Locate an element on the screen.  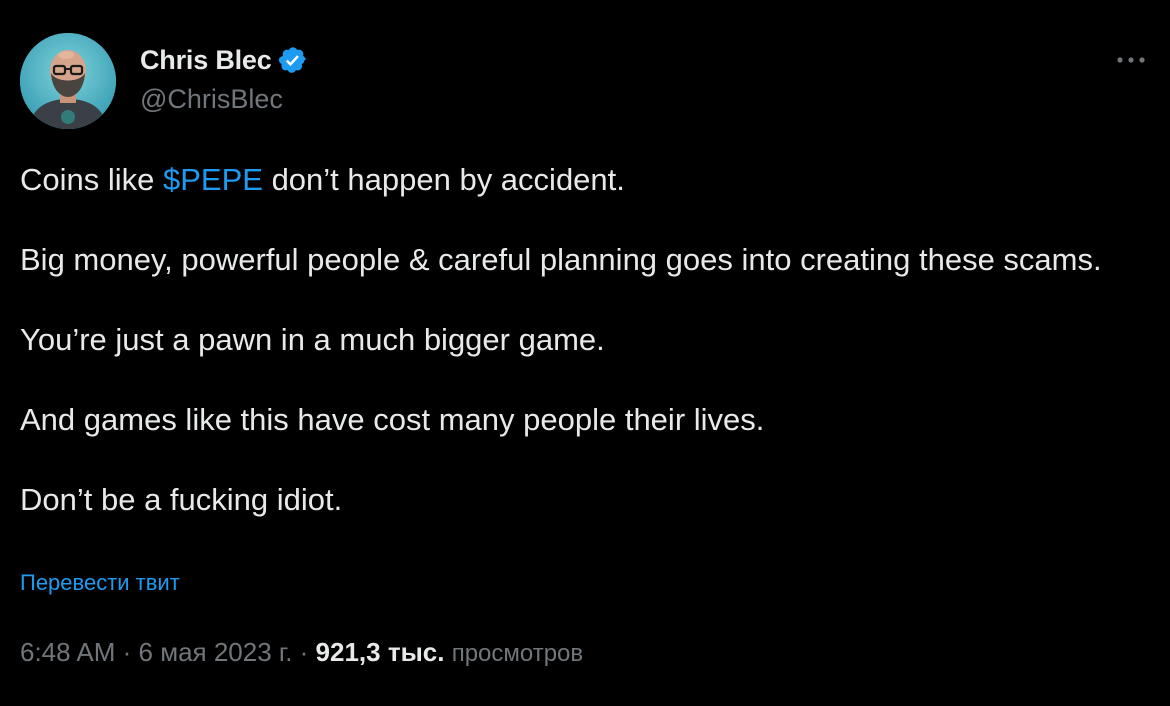
more-horizontal-icon is located at coordinates (1131, 60).